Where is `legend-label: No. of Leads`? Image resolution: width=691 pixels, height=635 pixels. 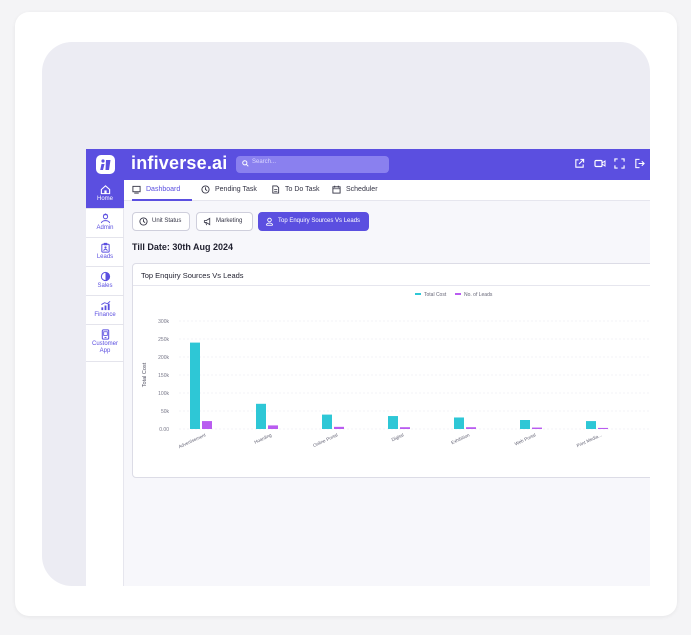
legend-label: No. of Leads is located at coordinates (478, 295).